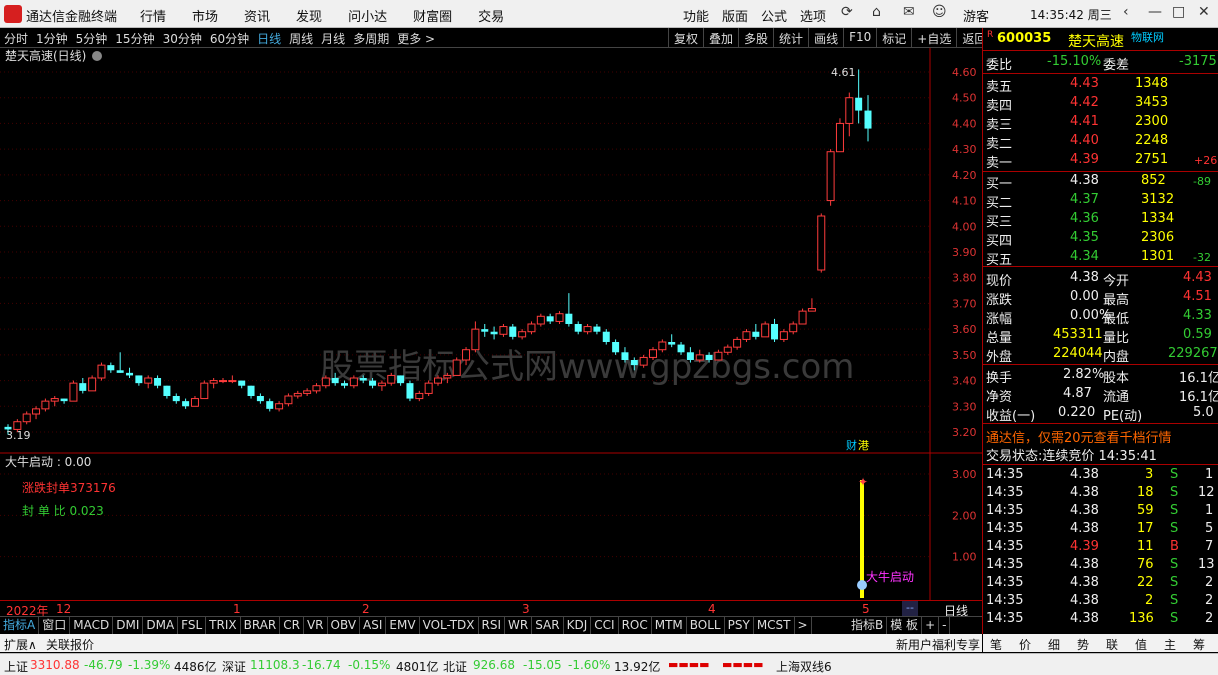  I want to click on indicator-tab-6: TRIX, so click(223, 625).